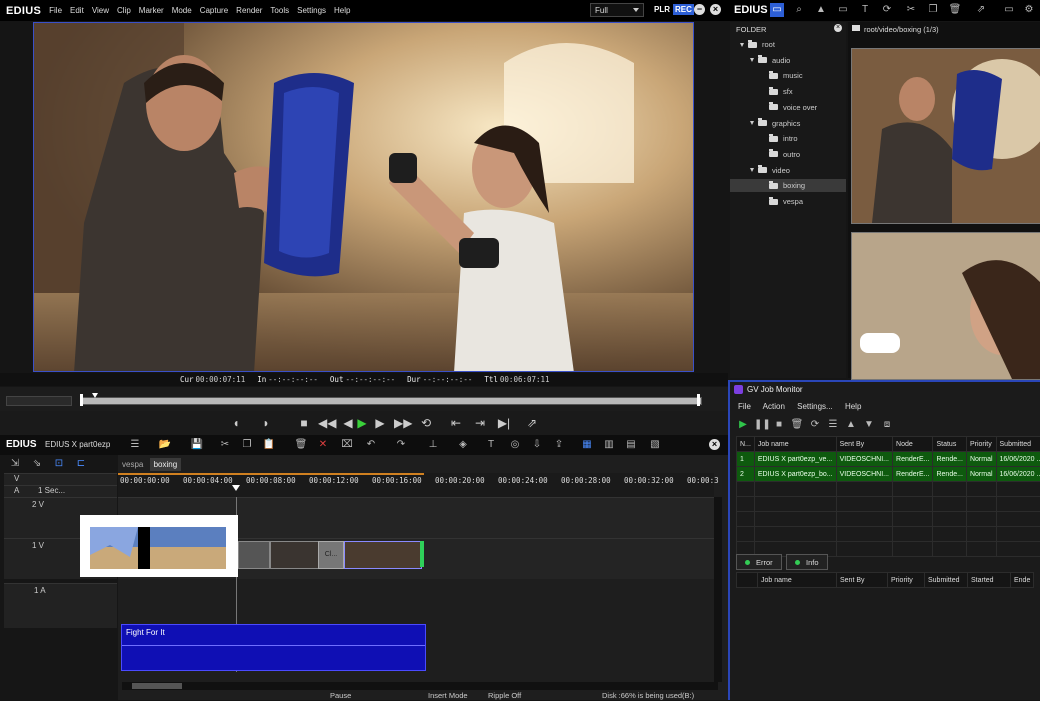  What do you see at coordinates (788, 60) in the screenshot?
I see `folder-item-audio: audio` at bounding box center [788, 60].